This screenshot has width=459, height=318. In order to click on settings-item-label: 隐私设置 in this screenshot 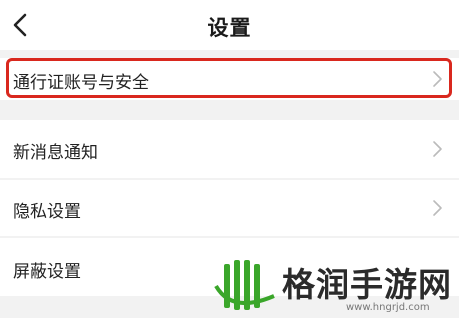, I will do `click(47, 212)`.